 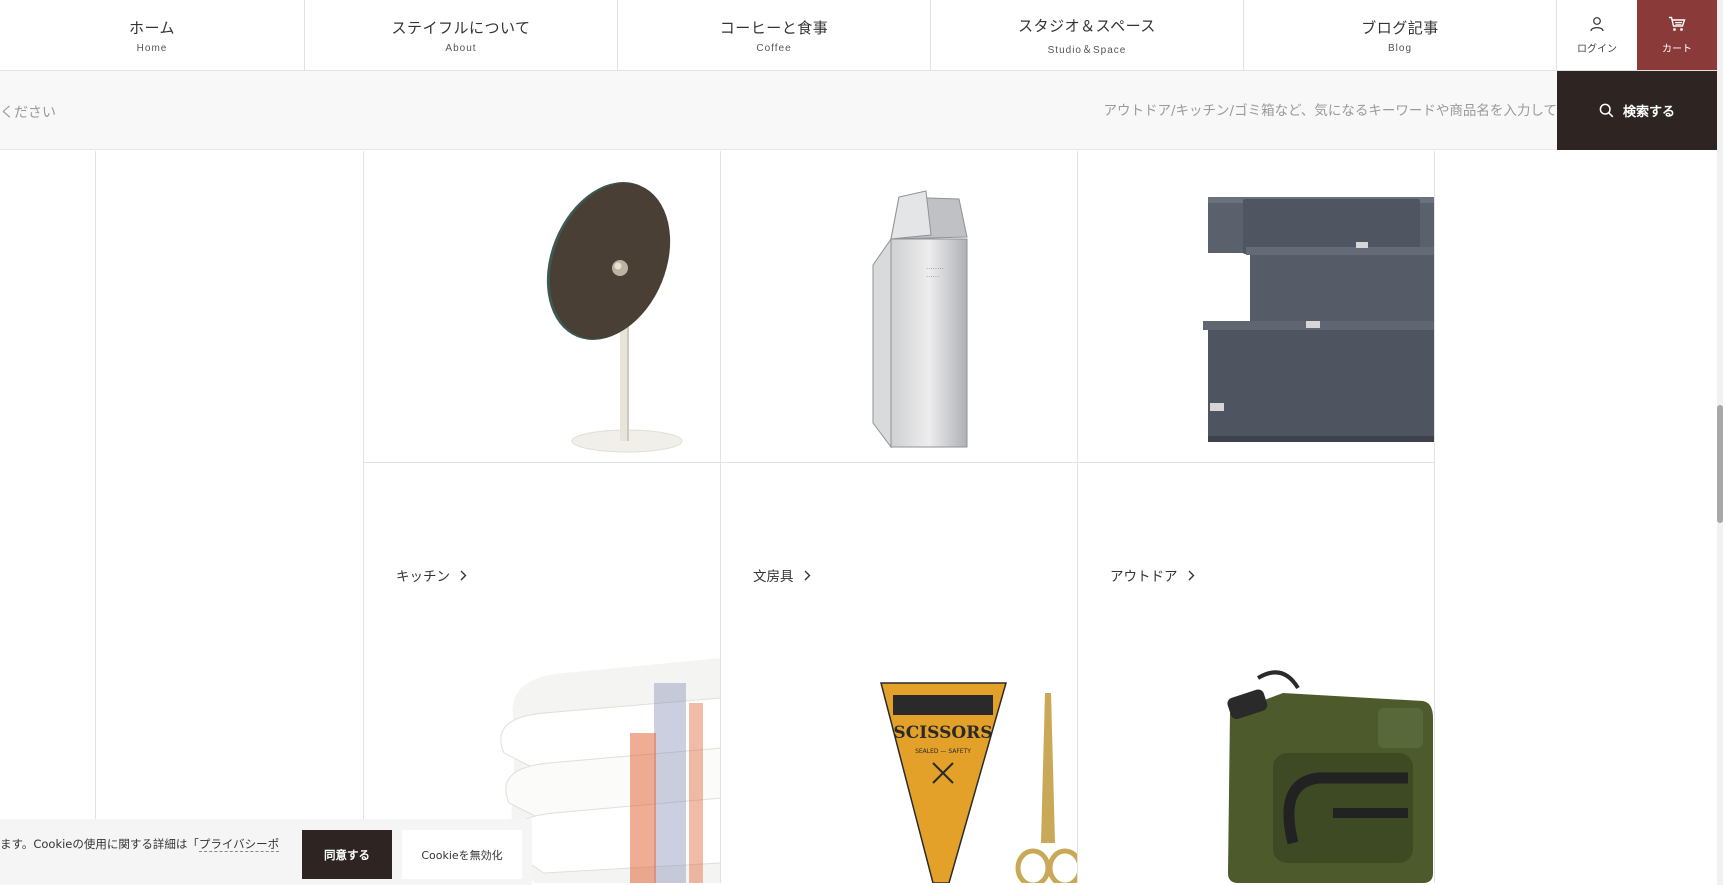 I want to click on nav-item-label: コーヒーと食事, so click(x=774, y=27).